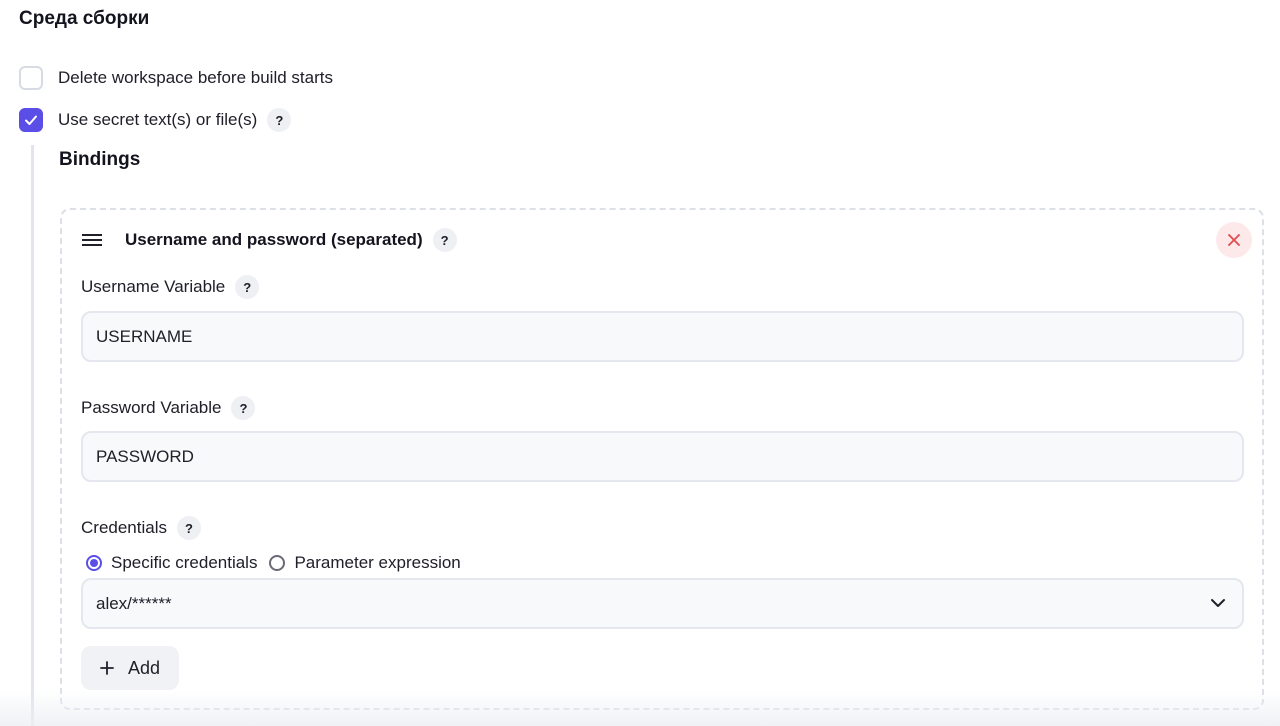 The width and height of the screenshot is (1280, 726). I want to click on specific-credentials-radio, so click(94, 563).